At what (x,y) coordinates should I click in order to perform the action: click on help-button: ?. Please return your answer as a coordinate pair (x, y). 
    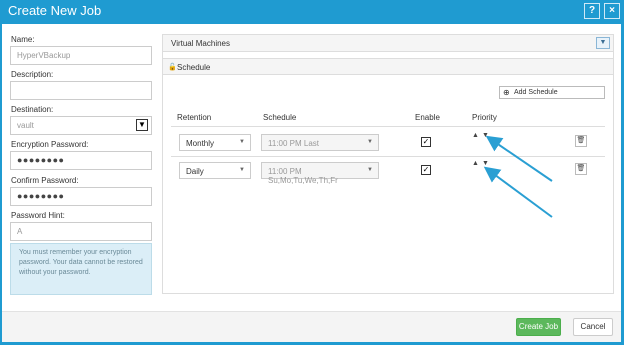
    Looking at the image, I should click on (592, 11).